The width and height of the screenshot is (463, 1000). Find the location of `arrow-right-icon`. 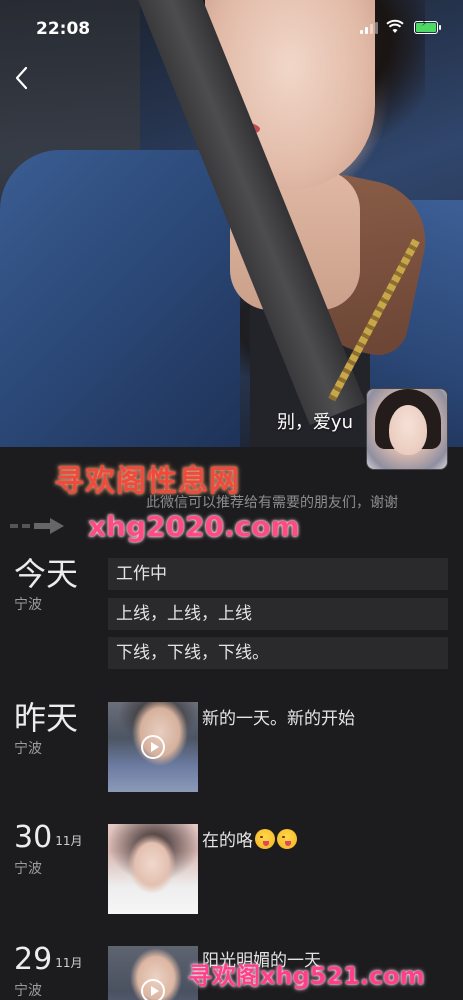

arrow-right-icon is located at coordinates (37, 526).